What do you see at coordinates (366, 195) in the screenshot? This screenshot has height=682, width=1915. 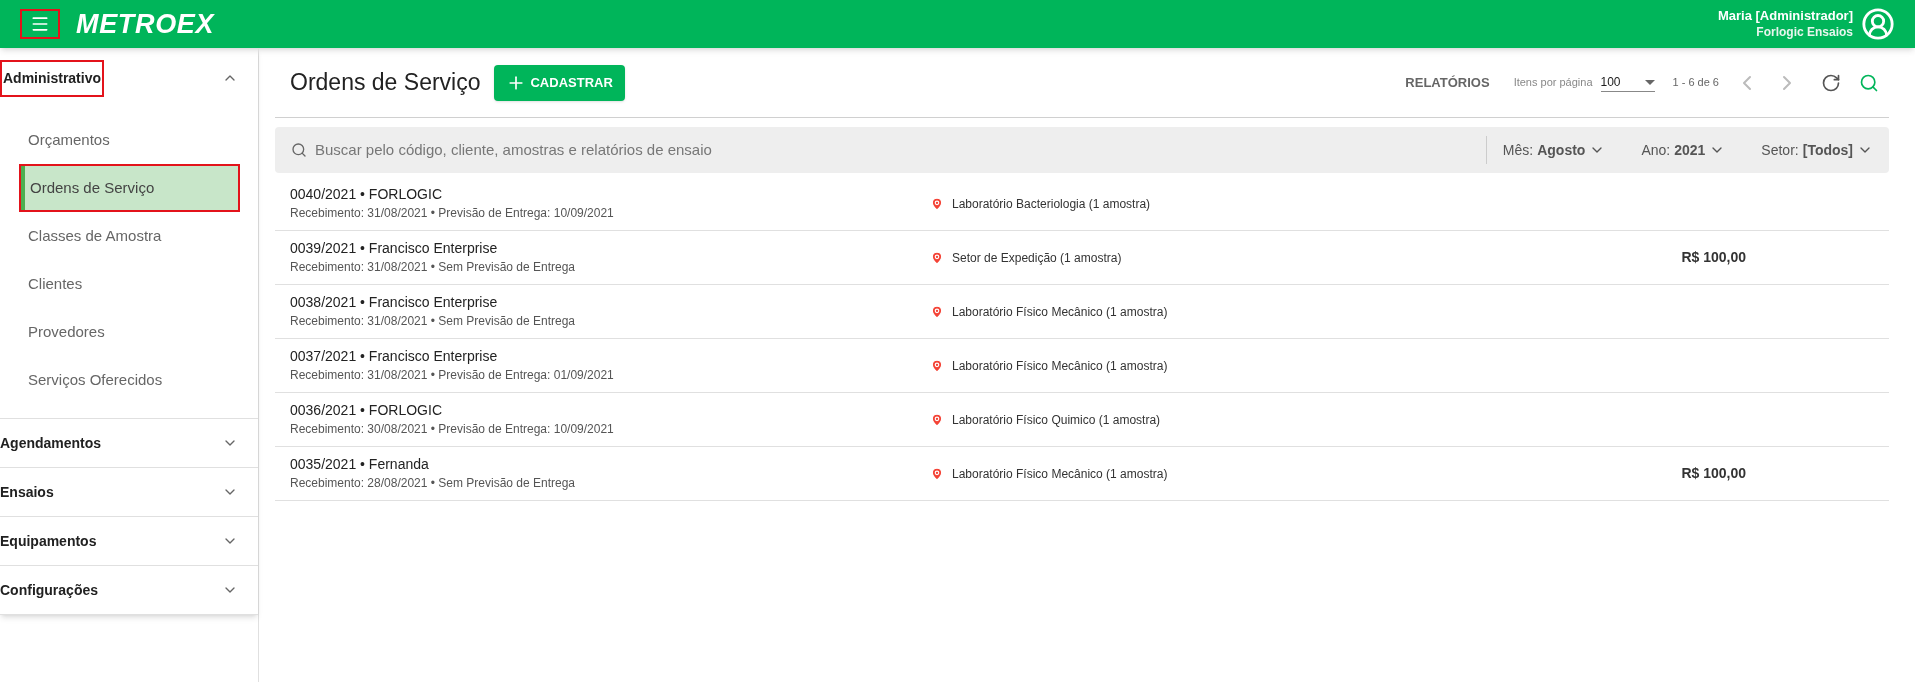 I see `order-title: 0040/2021 • FORLOGIC` at bounding box center [366, 195].